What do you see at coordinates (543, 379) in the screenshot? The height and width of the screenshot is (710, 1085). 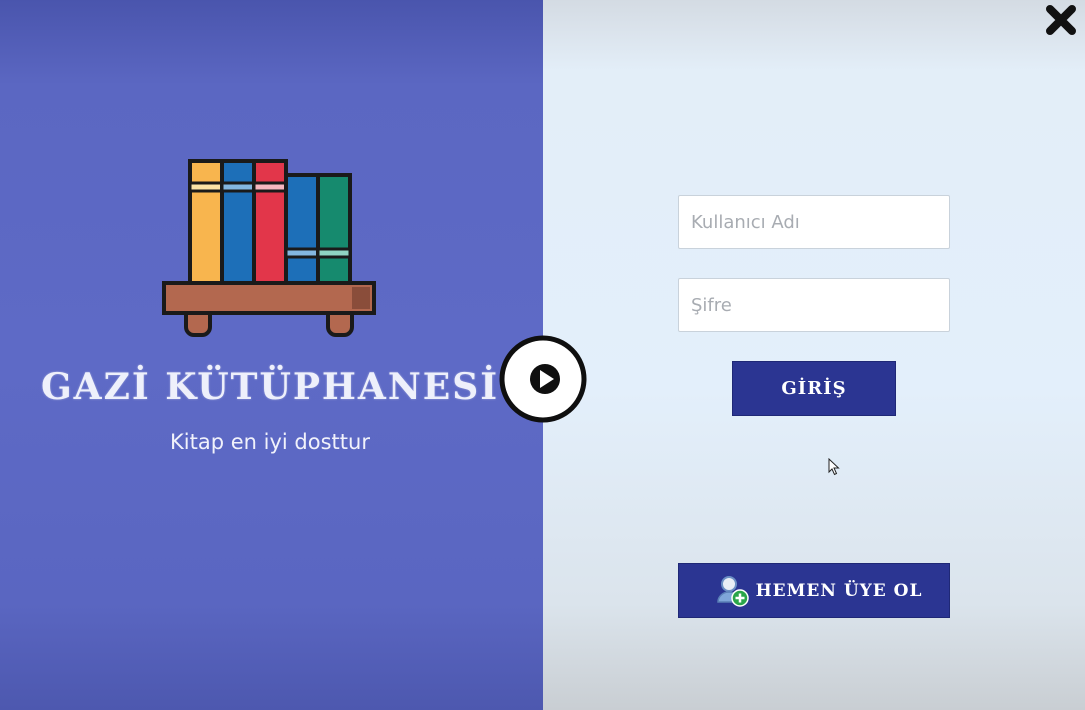 I see `play-icon` at bounding box center [543, 379].